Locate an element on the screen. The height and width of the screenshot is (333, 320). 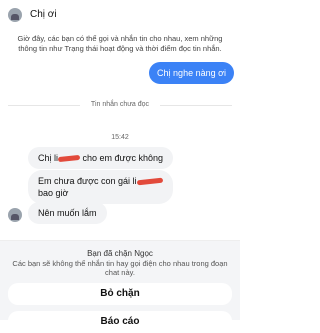
message-text: bao giờ is located at coordinates (53, 193).